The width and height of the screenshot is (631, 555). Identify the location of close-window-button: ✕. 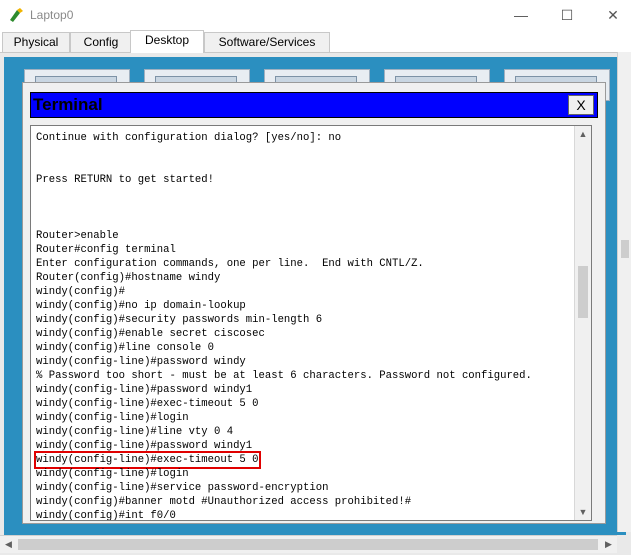
(610, 15).